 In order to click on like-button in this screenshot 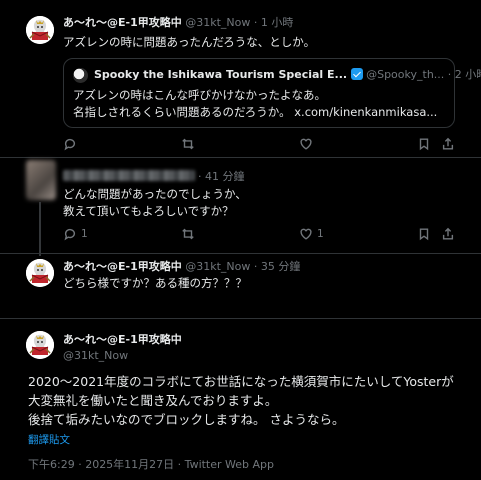, I will do `click(306, 144)`.